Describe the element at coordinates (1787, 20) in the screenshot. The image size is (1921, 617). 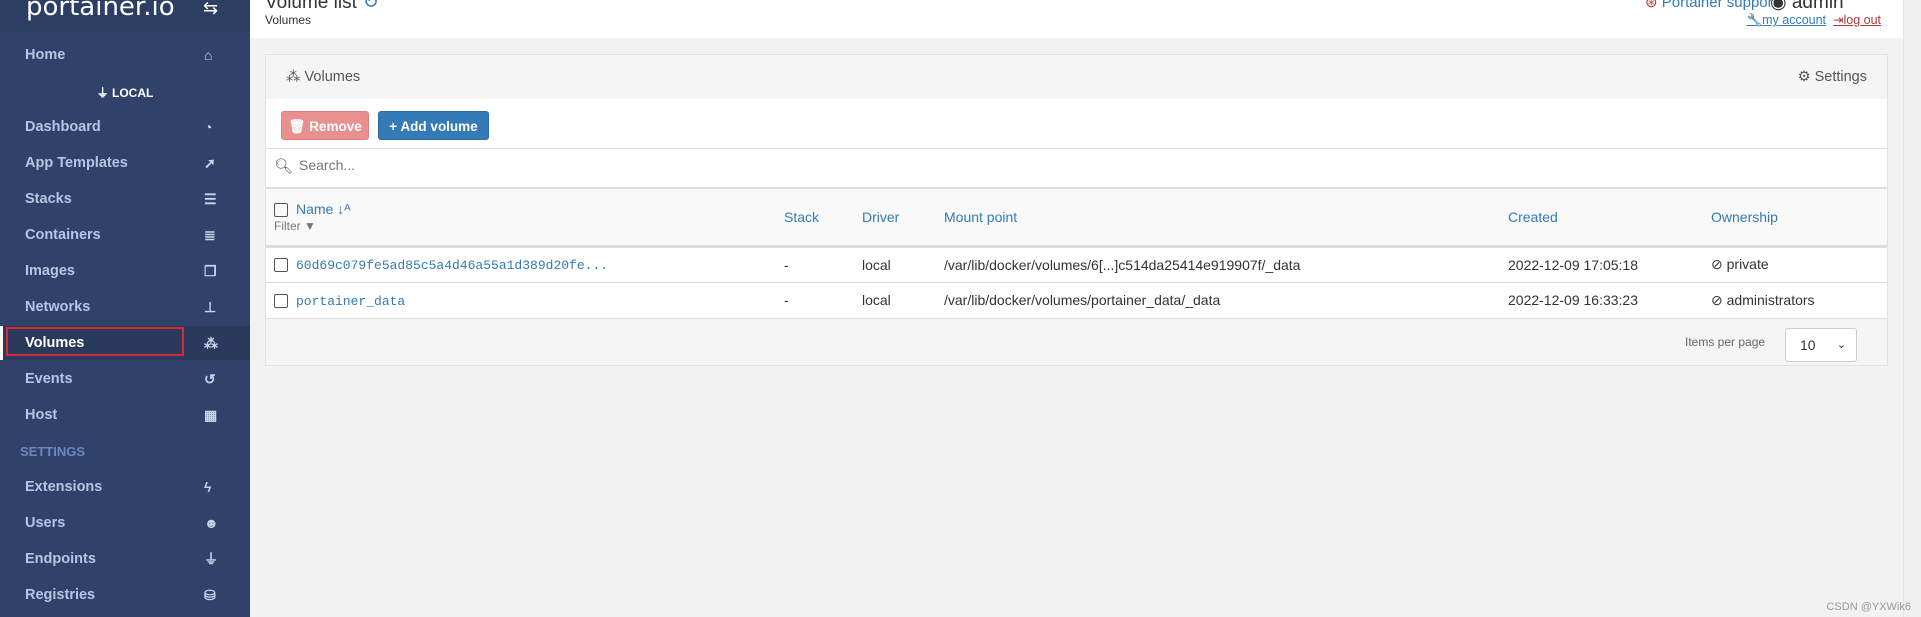
I see `my-account-link: 🔧my account` at that location.